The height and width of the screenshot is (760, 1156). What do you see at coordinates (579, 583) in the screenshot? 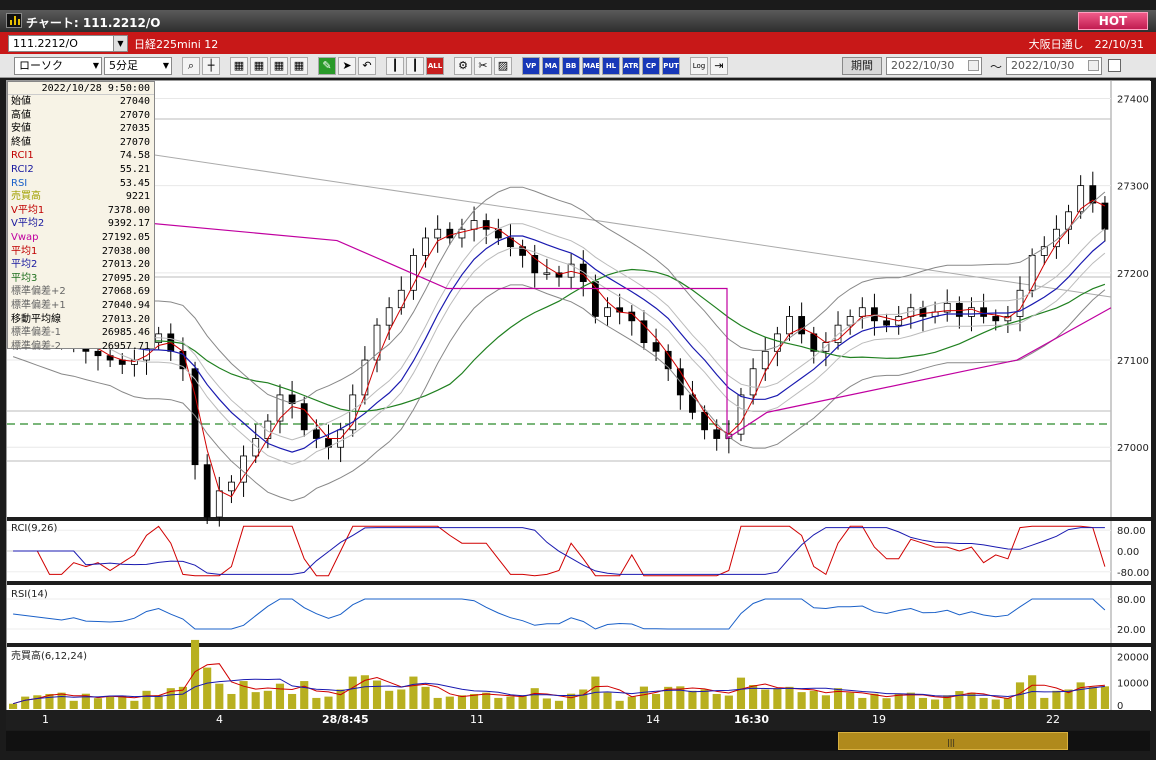
I see `panel-separator` at bounding box center [579, 583].